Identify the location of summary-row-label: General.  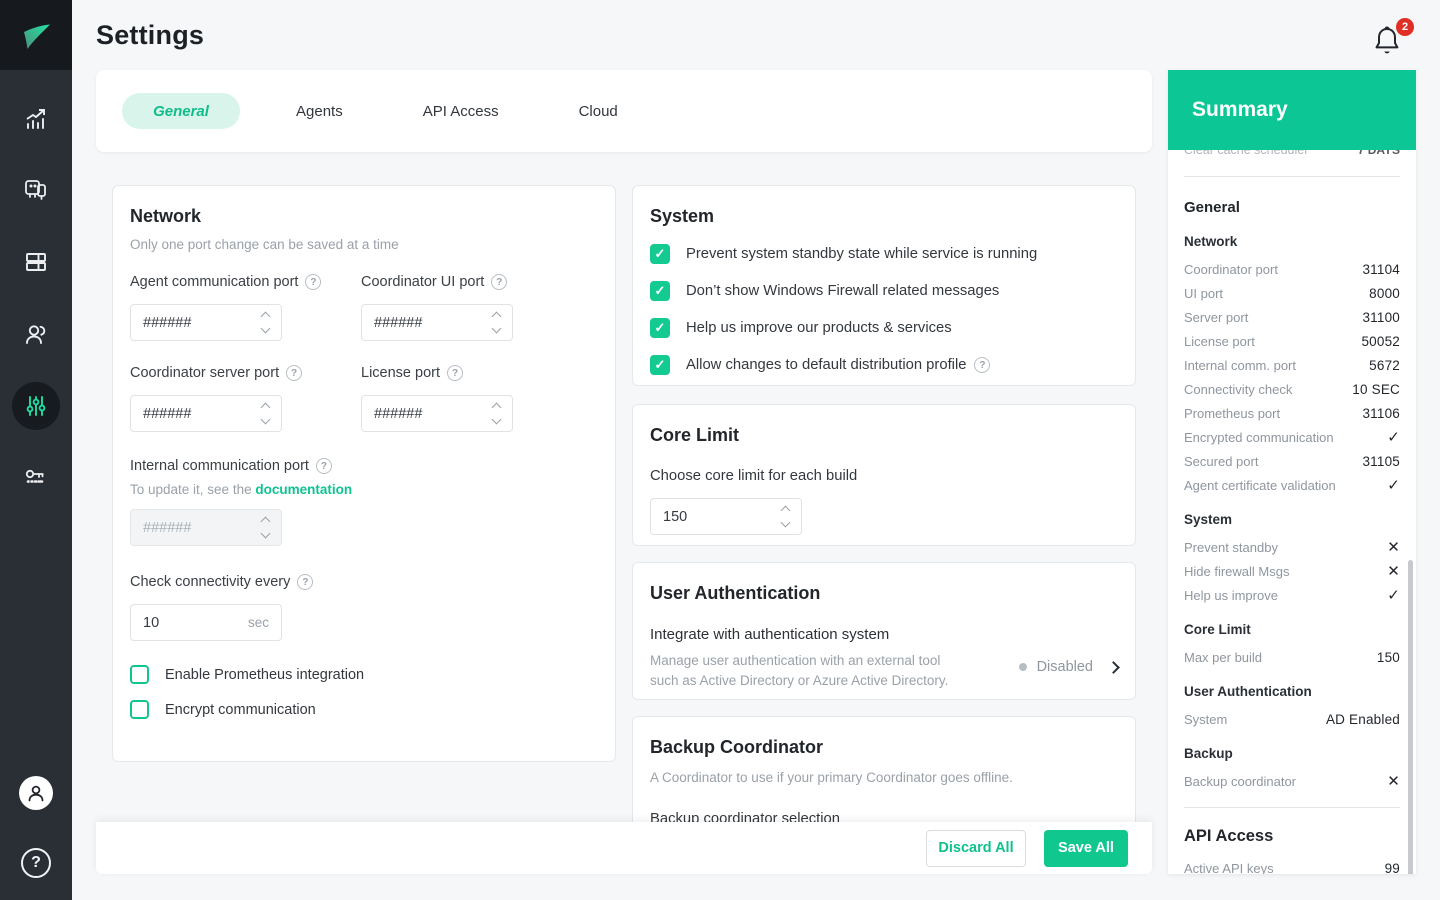
(1212, 207).